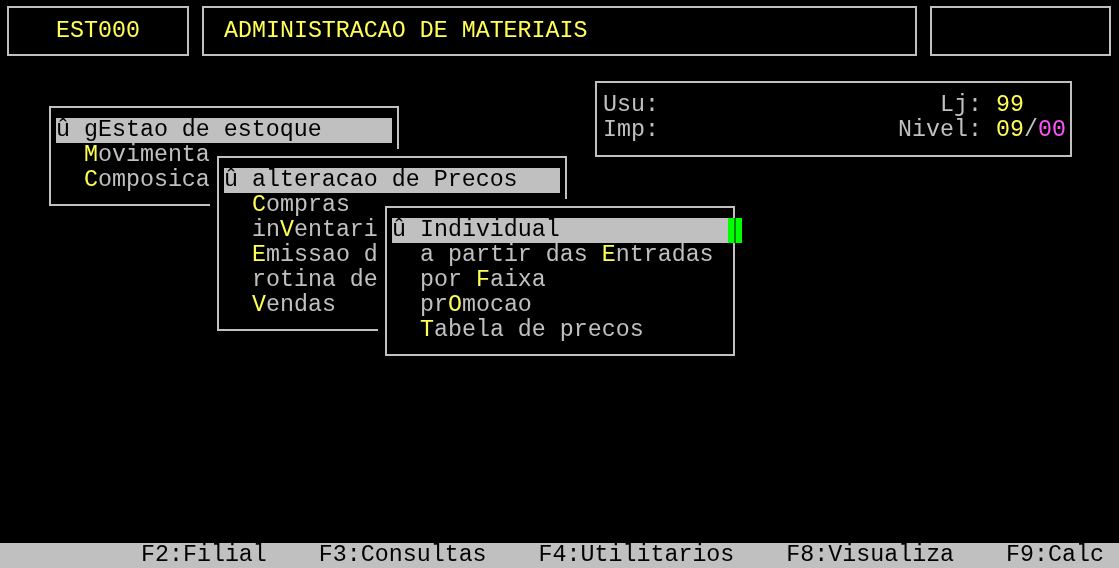 The height and width of the screenshot is (568, 1119). Describe the element at coordinates (960, 105) in the screenshot. I see `field-label: Lj:` at that location.